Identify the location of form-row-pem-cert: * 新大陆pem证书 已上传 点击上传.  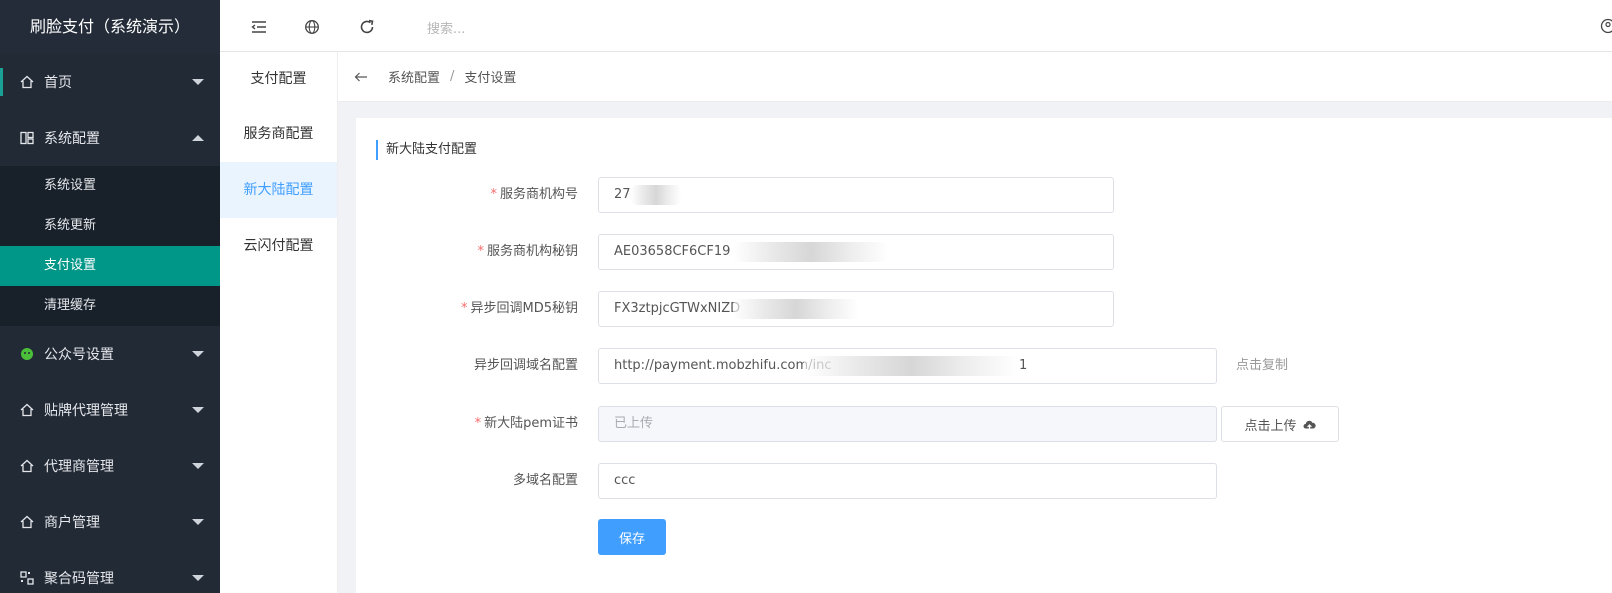
(984, 424).